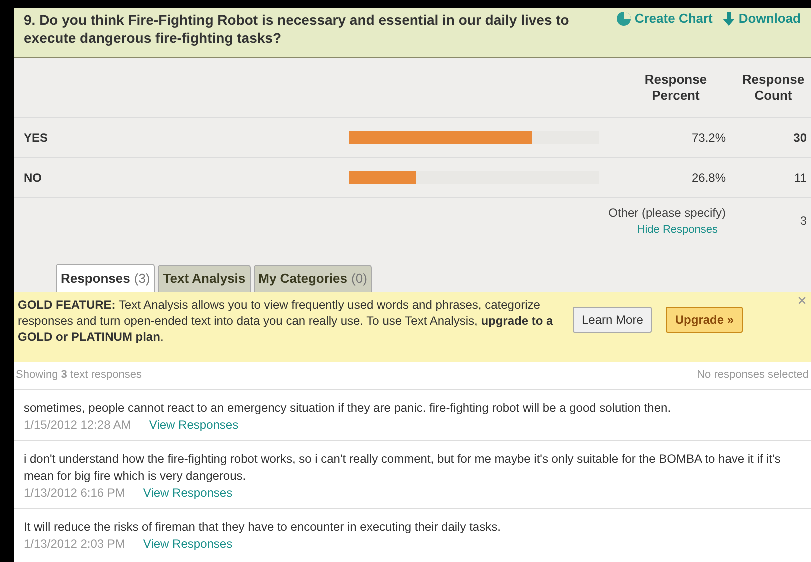  I want to click on tab: Text Analysis, so click(204, 278).